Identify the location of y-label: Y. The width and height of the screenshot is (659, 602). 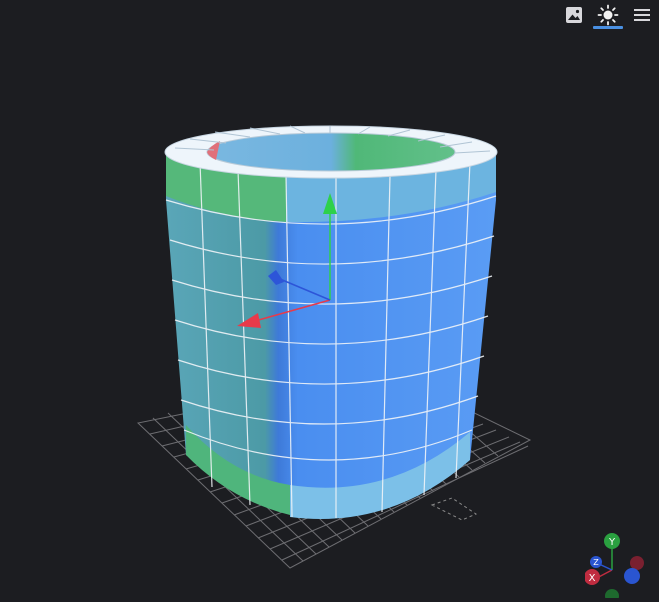
(612, 542).